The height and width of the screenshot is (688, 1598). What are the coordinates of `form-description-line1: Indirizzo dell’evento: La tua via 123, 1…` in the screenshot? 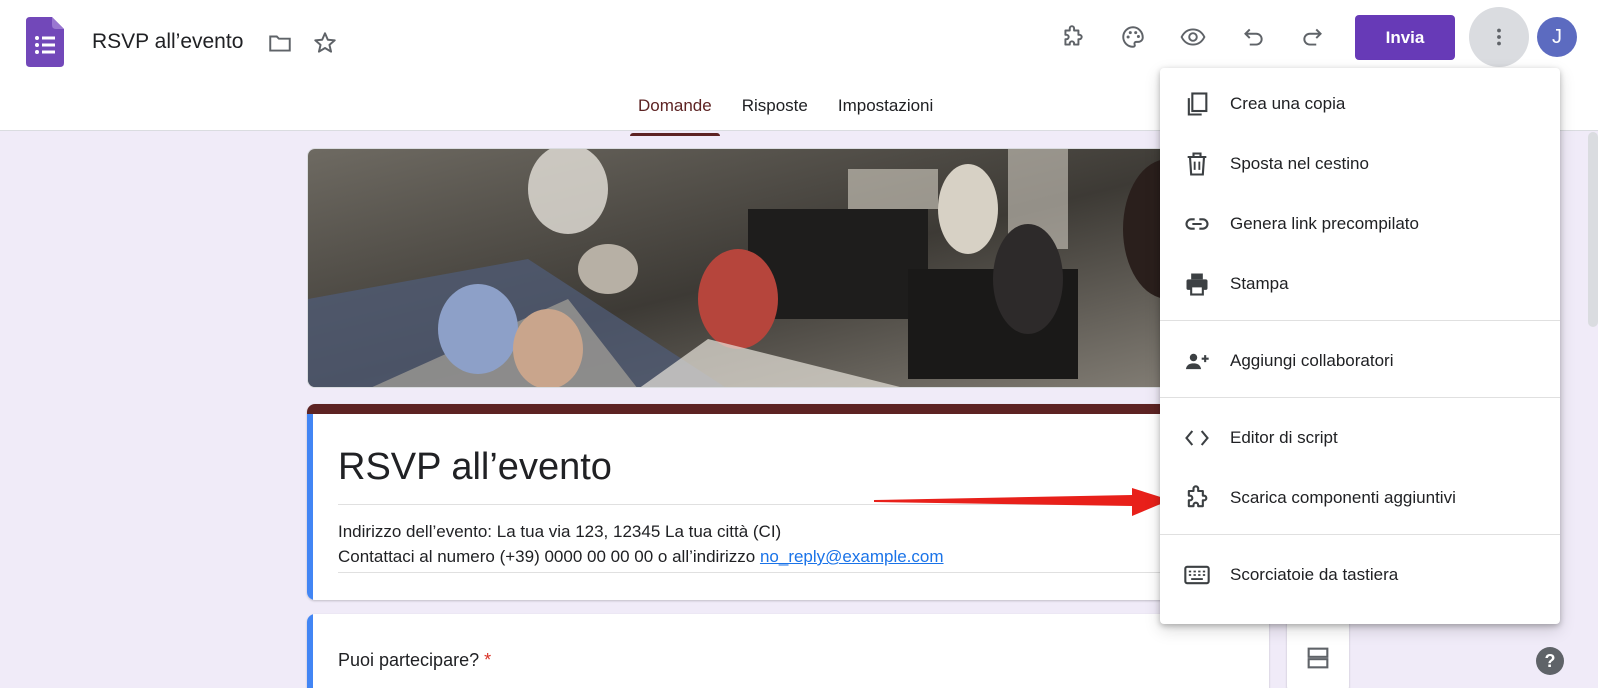 It's located at (559, 532).